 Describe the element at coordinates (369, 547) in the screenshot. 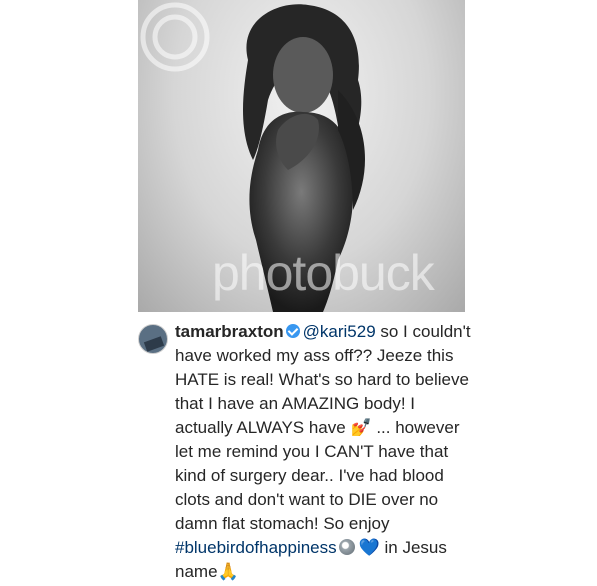

I see `blue-heart-emoji-icon: 💙` at that location.